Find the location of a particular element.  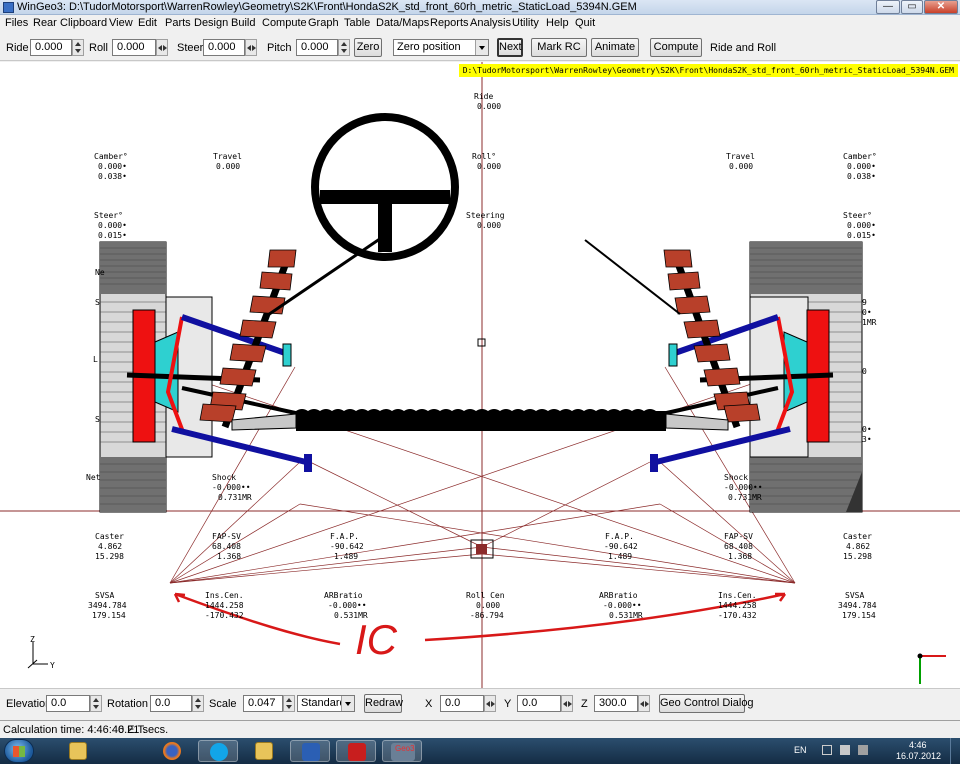

minimize-button: — is located at coordinates (888, 7).